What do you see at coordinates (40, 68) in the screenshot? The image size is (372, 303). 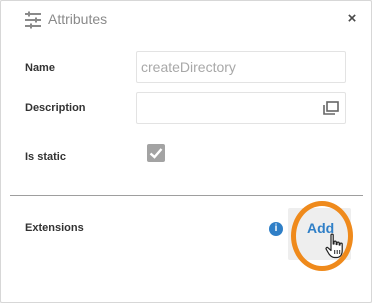 I see `name-label: Name` at bounding box center [40, 68].